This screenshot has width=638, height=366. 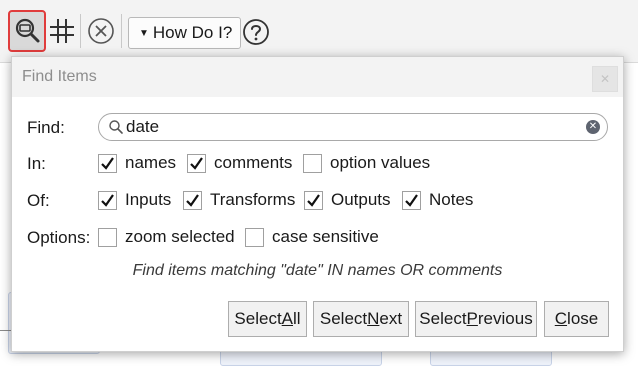 I want to click on how-do-i-label: How Do I?, so click(x=192, y=32).